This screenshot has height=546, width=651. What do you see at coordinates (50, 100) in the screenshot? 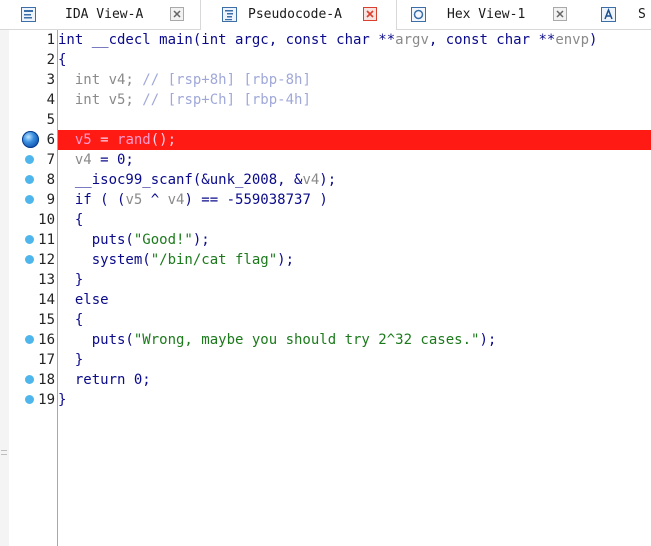
I see `line-number: 4` at bounding box center [50, 100].